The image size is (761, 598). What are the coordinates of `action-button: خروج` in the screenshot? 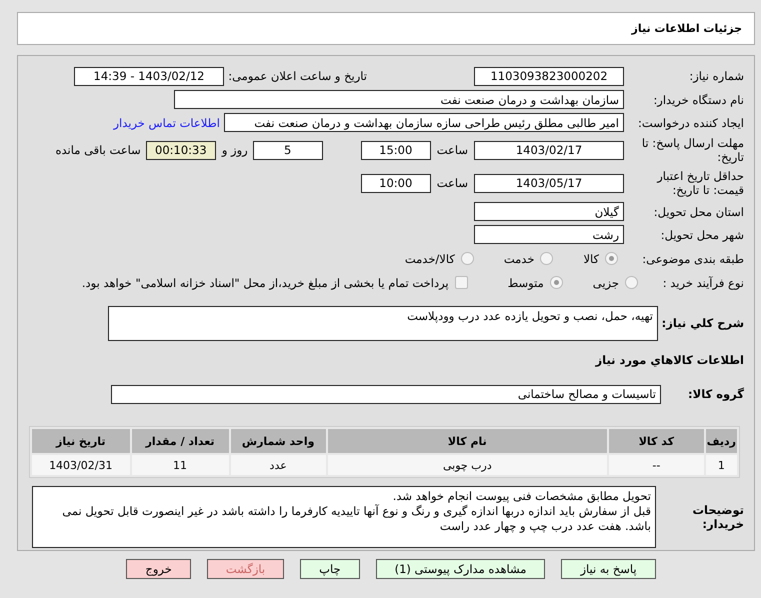 It's located at (158, 569).